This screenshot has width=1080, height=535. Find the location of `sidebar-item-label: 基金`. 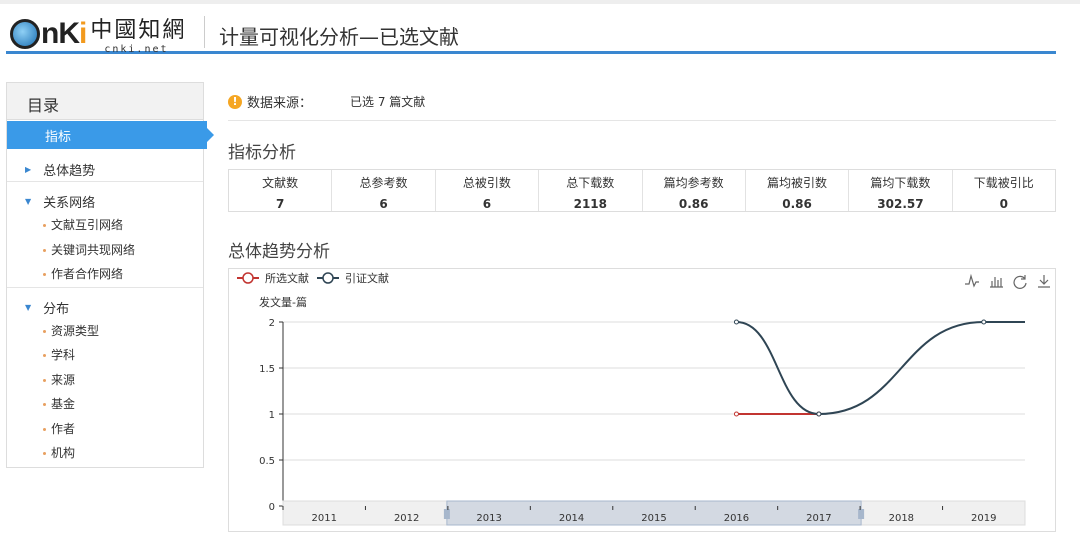

sidebar-item-label: 基金 is located at coordinates (63, 404).